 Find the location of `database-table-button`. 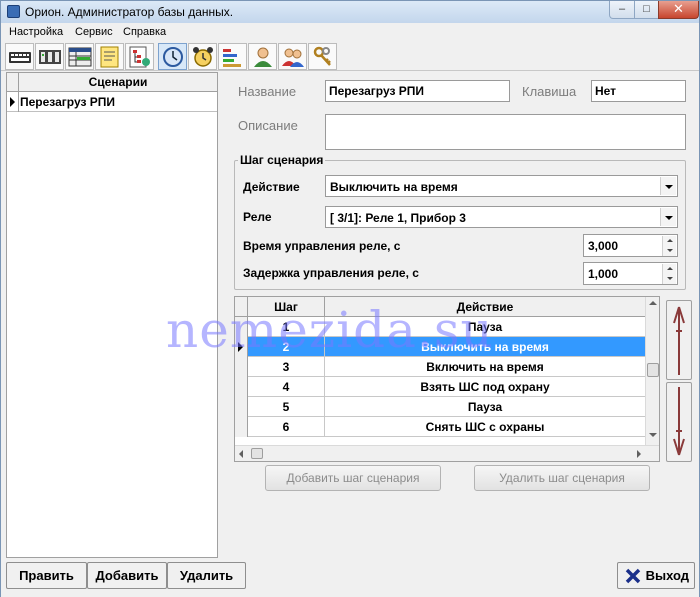

database-table-button is located at coordinates (79, 56).